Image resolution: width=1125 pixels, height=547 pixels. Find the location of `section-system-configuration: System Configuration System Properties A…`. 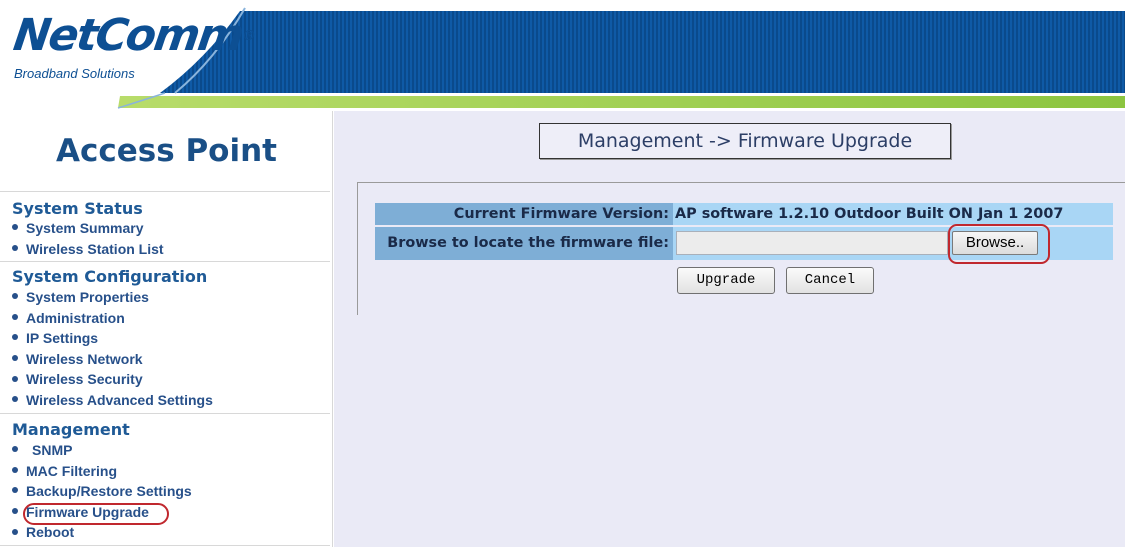

section-system-configuration: System Configuration System Properties A… is located at coordinates (171, 339).